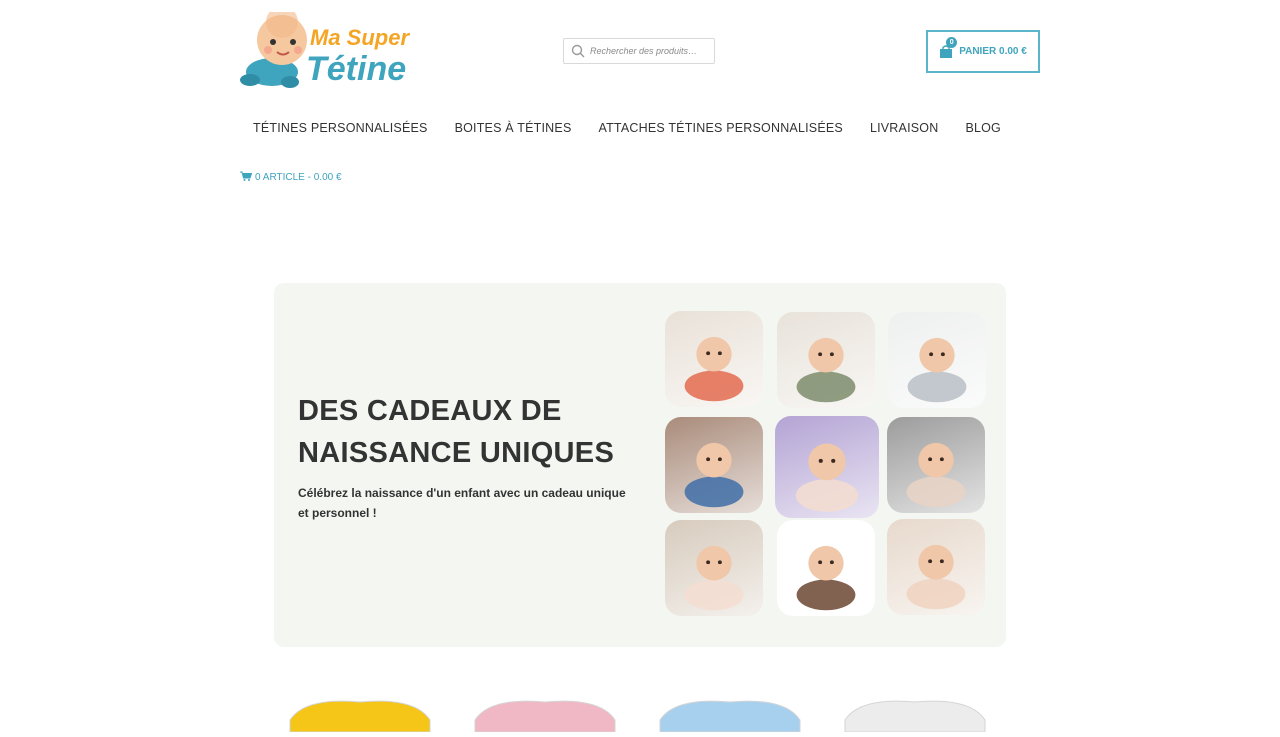 Image resolution: width=1280 pixels, height=737 pixels. What do you see at coordinates (651, 51) in the screenshot?
I see `search-input` at bounding box center [651, 51].